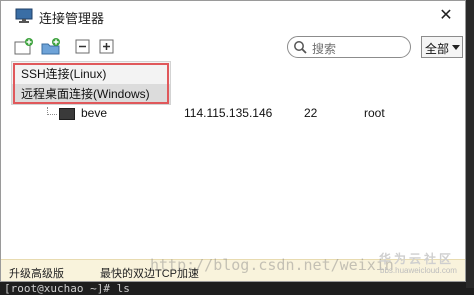 The height and width of the screenshot is (295, 474). Describe the element at coordinates (72, 18) in the screenshot. I see `window-title: 连接管理器` at that location.